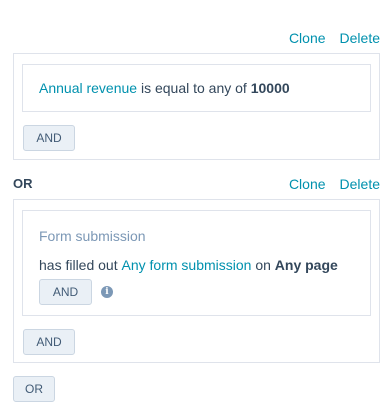 Image resolution: width=392 pixels, height=417 pixels. I want to click on info-icon: i, so click(107, 292).